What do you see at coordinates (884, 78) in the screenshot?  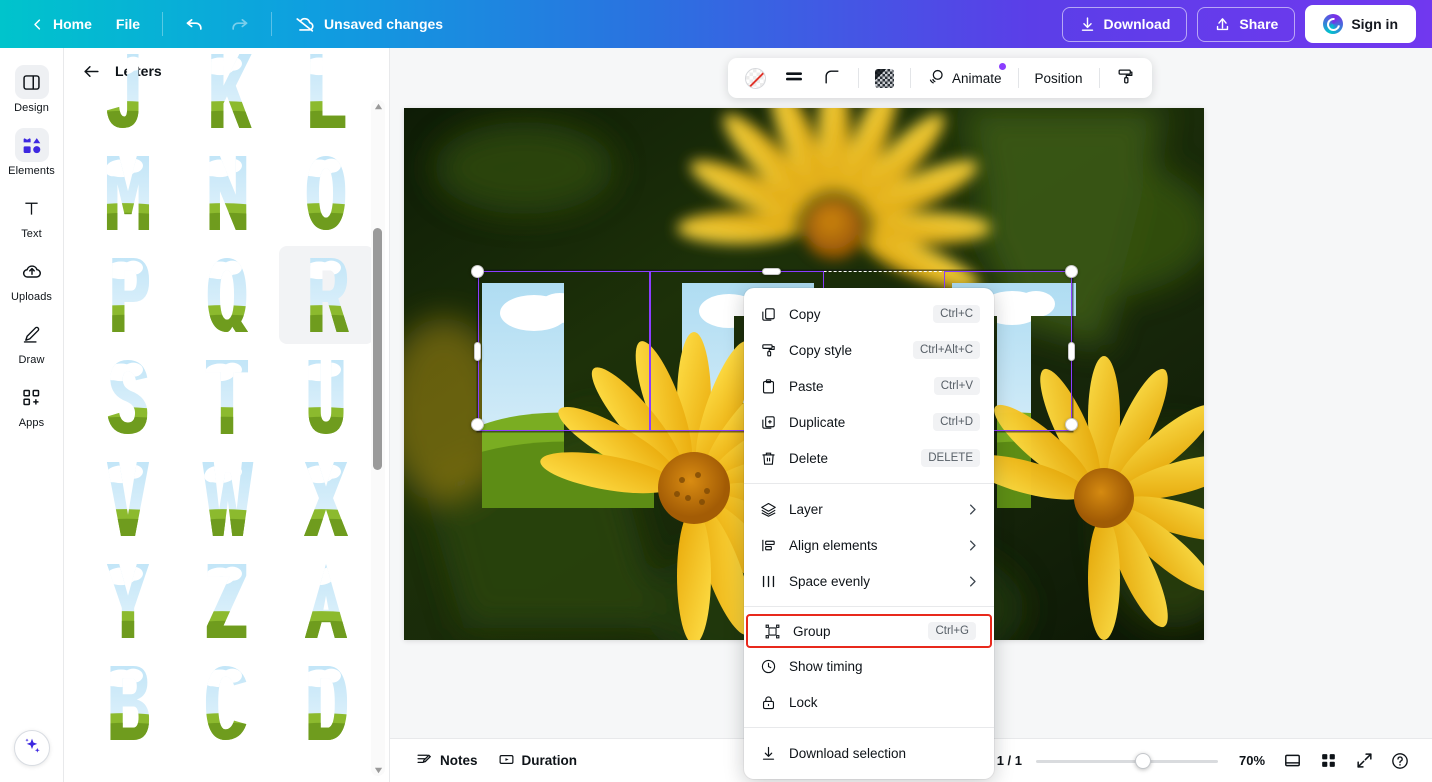 I see `transparency-button` at bounding box center [884, 78].